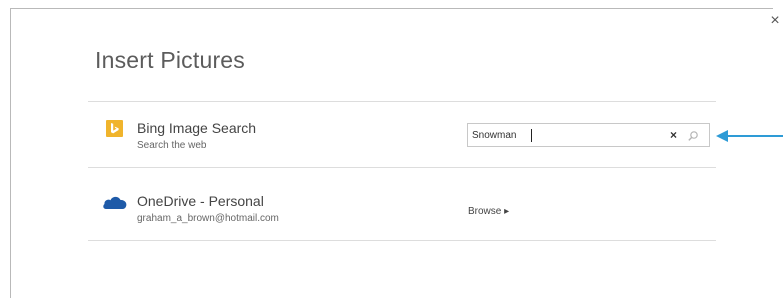 The height and width of the screenshot is (298, 783). What do you see at coordinates (488, 211) in the screenshot?
I see `onedrive-browse-link: Browse ▸` at bounding box center [488, 211].